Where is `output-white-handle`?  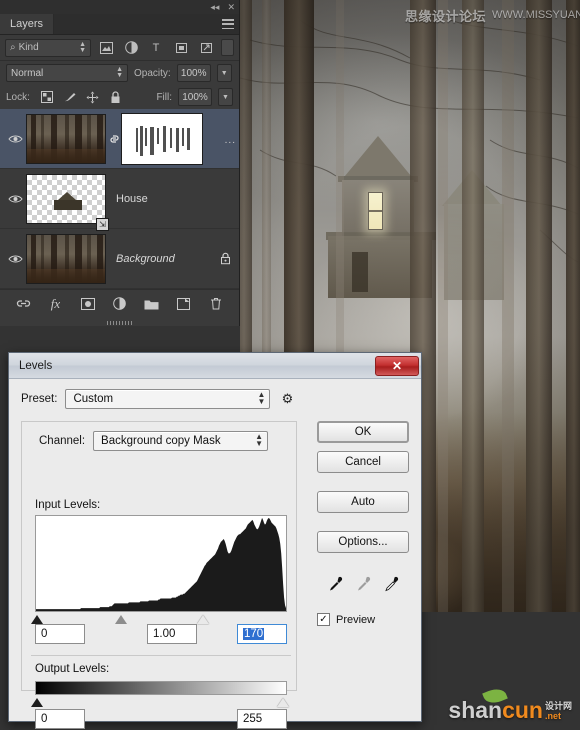 output-white-handle is located at coordinates (283, 702).